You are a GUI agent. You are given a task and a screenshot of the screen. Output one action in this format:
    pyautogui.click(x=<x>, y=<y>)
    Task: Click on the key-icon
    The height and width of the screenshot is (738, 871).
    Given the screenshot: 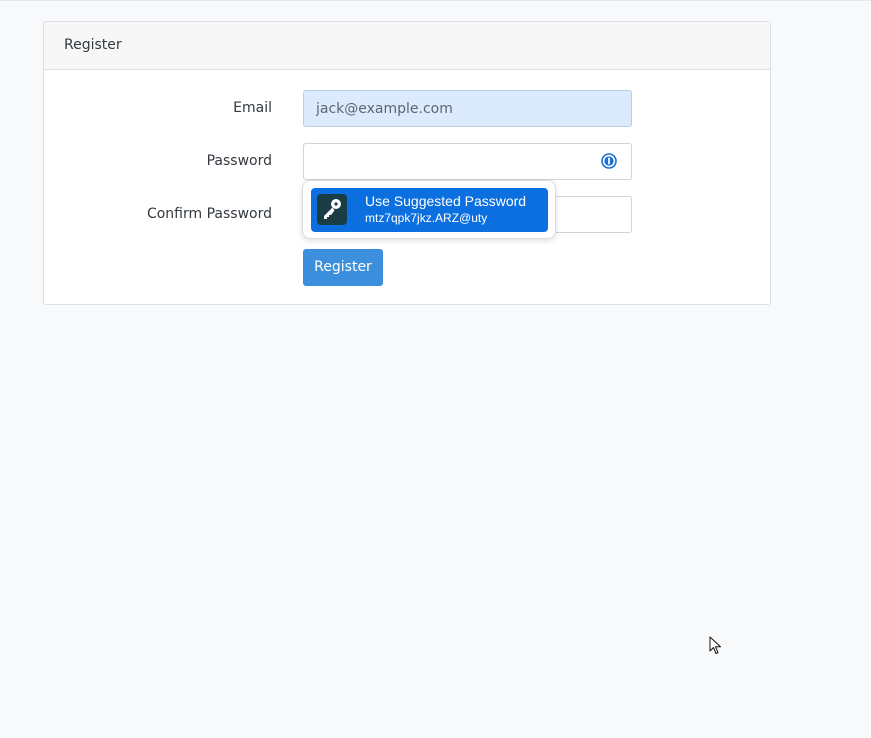 What is the action you would take?
    pyautogui.click(x=332, y=209)
    